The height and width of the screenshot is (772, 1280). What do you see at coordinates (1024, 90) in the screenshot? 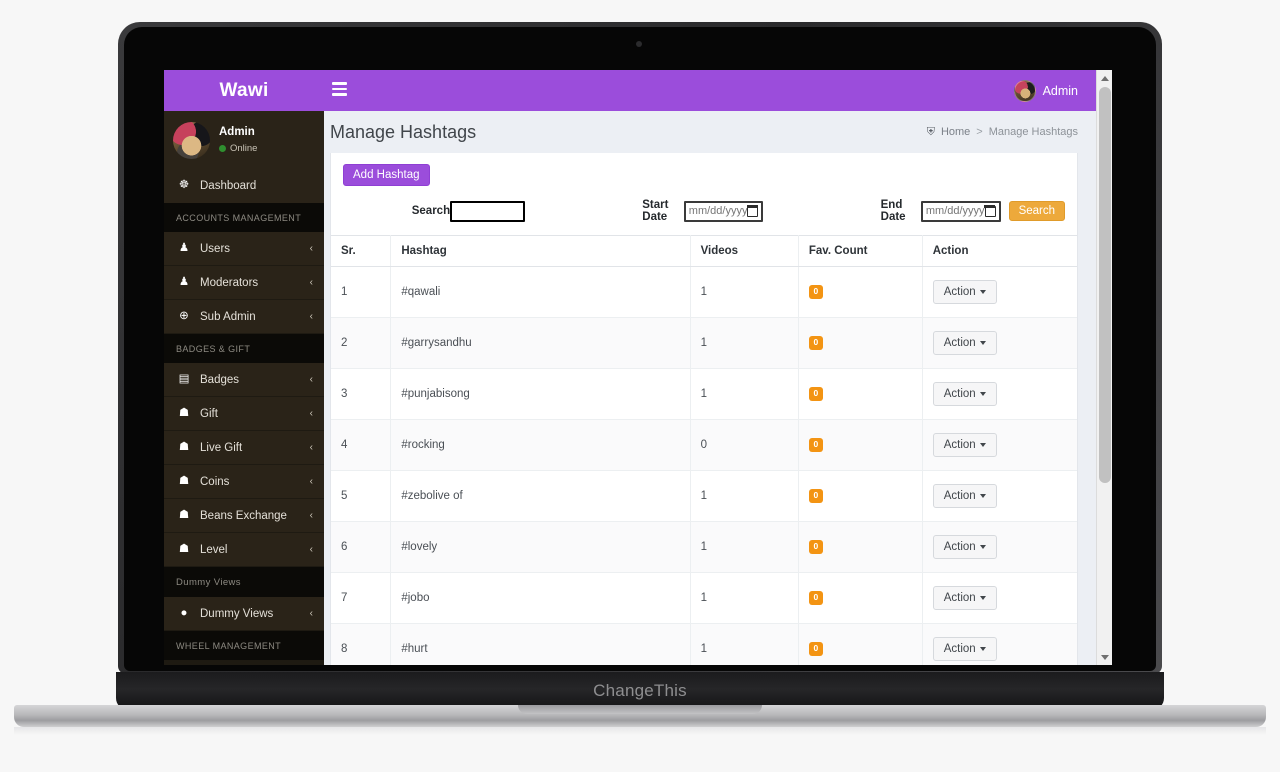
I see `avatar` at bounding box center [1024, 90].